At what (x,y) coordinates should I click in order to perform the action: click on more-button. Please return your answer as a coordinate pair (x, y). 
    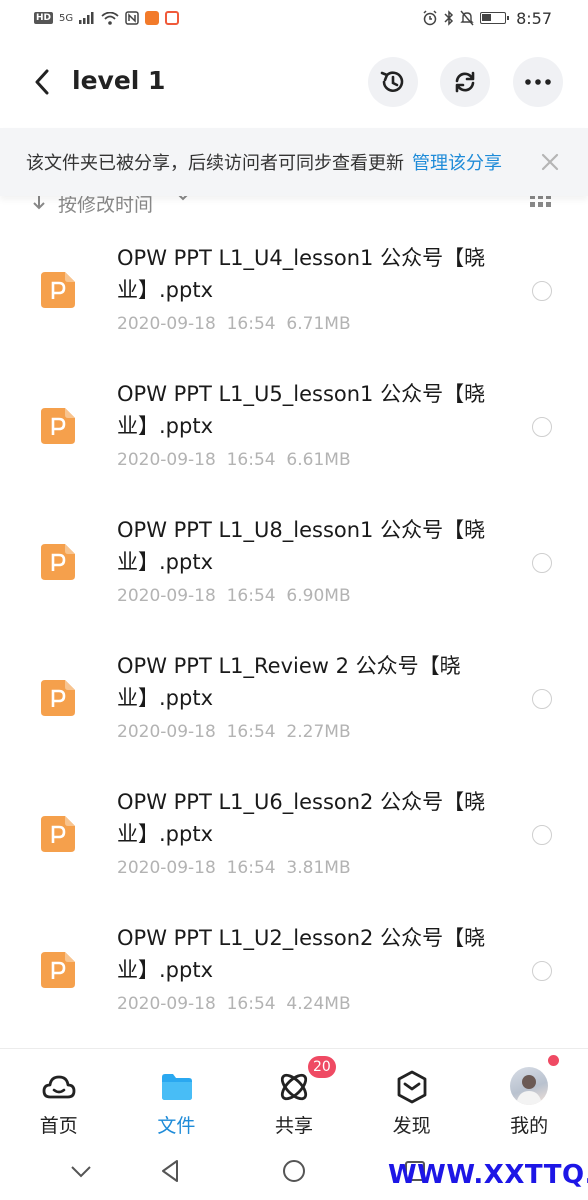
    Looking at the image, I should click on (538, 82).